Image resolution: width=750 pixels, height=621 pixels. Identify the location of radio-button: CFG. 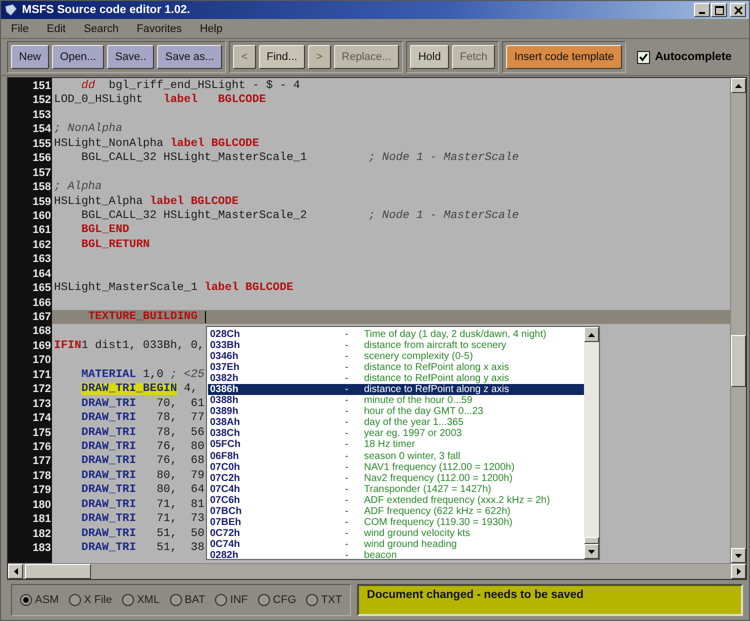
(277, 600).